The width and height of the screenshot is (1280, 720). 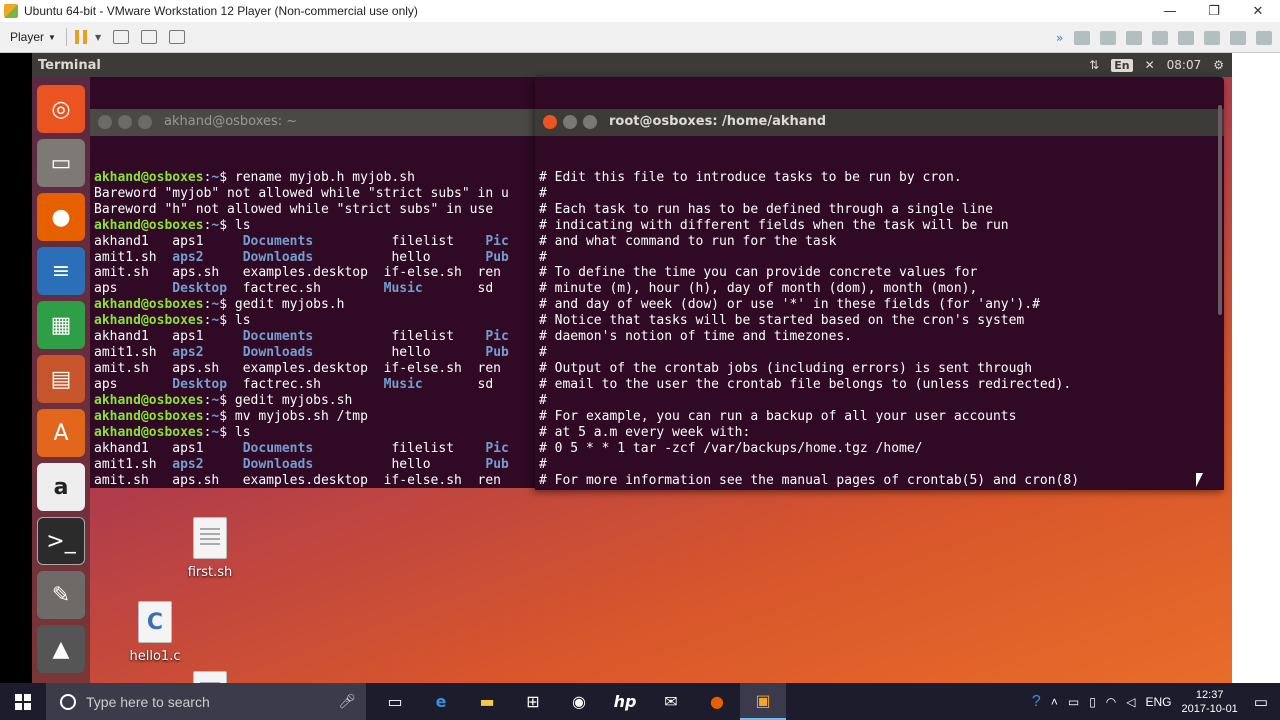 I want to click on task-view-icon: ▭, so click(x=395, y=701).